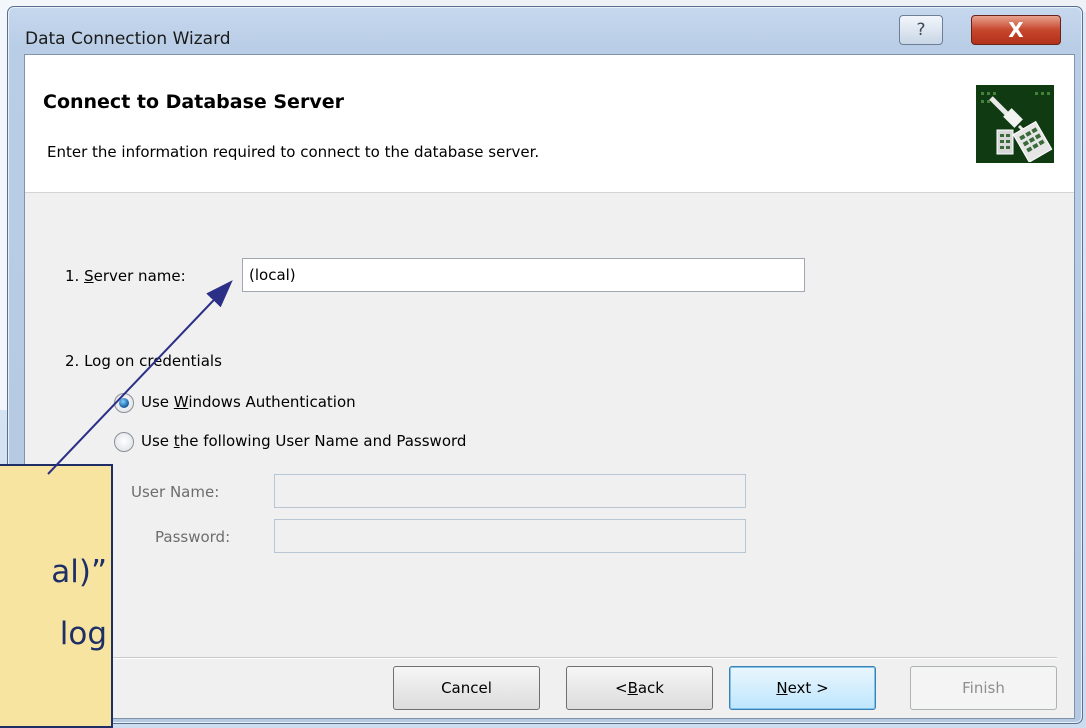 This screenshot has height=728, width=1086. What do you see at coordinates (523, 275) in the screenshot?
I see `server-name-input: (local)` at bounding box center [523, 275].